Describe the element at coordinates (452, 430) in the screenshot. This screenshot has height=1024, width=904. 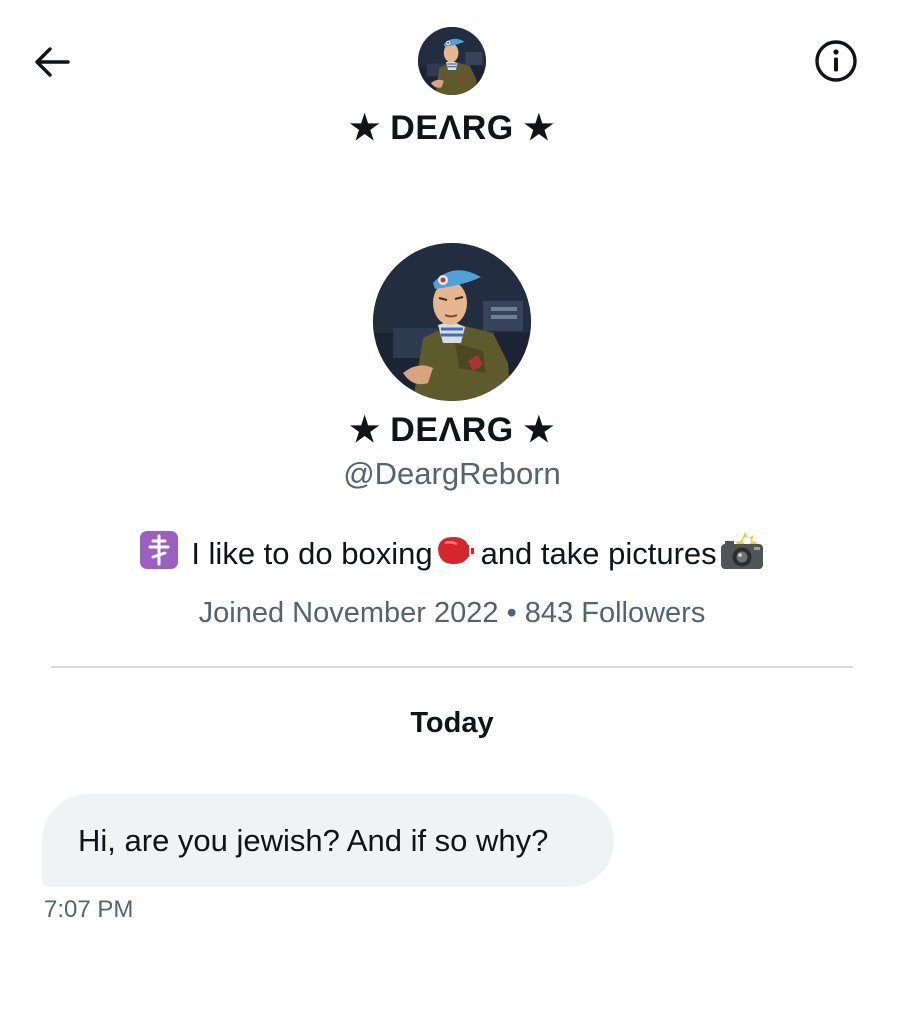
I see `profile-display-name: ★ DEΛRG ★` at that location.